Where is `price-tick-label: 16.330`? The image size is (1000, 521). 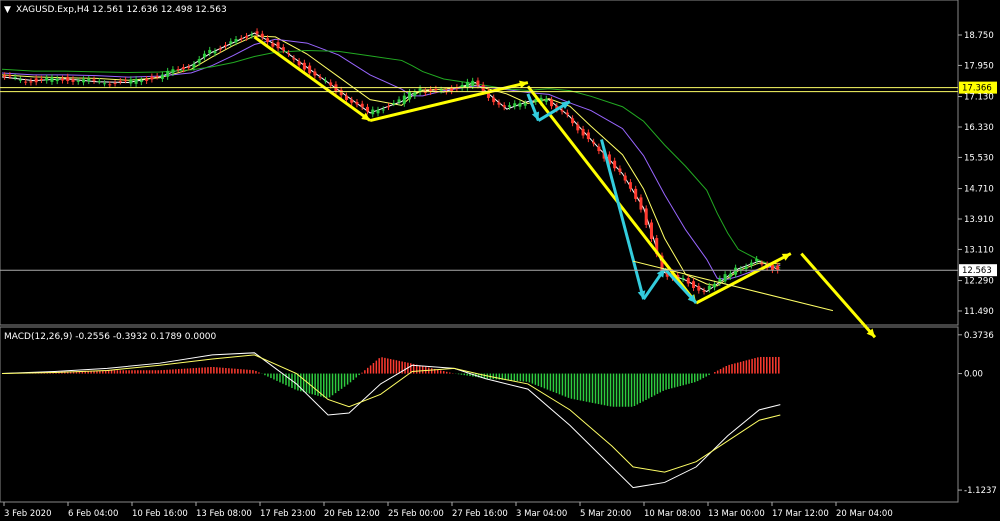
price-tick-label: 16.330 is located at coordinates (979, 128).